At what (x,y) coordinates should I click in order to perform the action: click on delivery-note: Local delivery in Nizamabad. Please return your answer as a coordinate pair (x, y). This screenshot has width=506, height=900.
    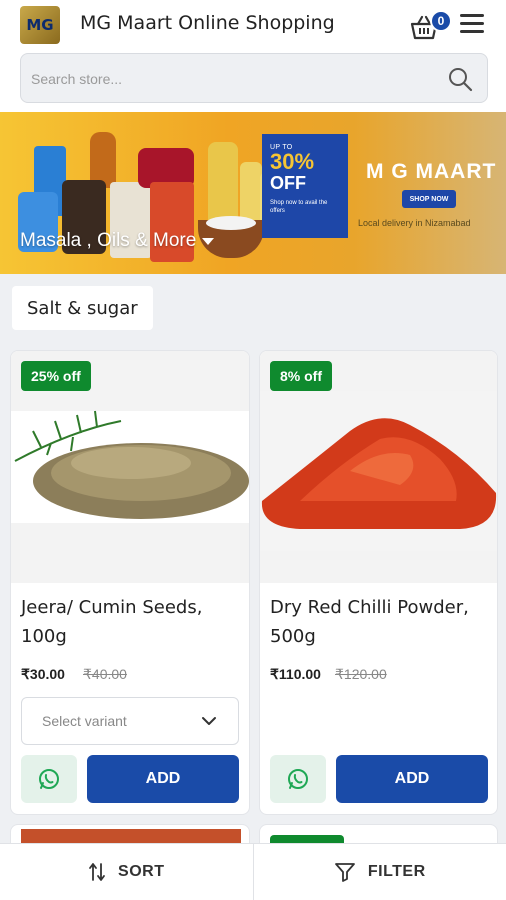
    Looking at the image, I should click on (414, 223).